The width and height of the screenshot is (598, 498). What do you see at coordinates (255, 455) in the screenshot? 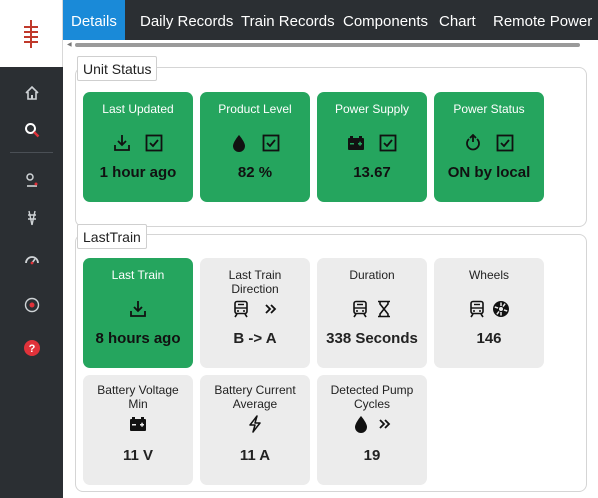
I see `card-value: 11 A` at bounding box center [255, 455].